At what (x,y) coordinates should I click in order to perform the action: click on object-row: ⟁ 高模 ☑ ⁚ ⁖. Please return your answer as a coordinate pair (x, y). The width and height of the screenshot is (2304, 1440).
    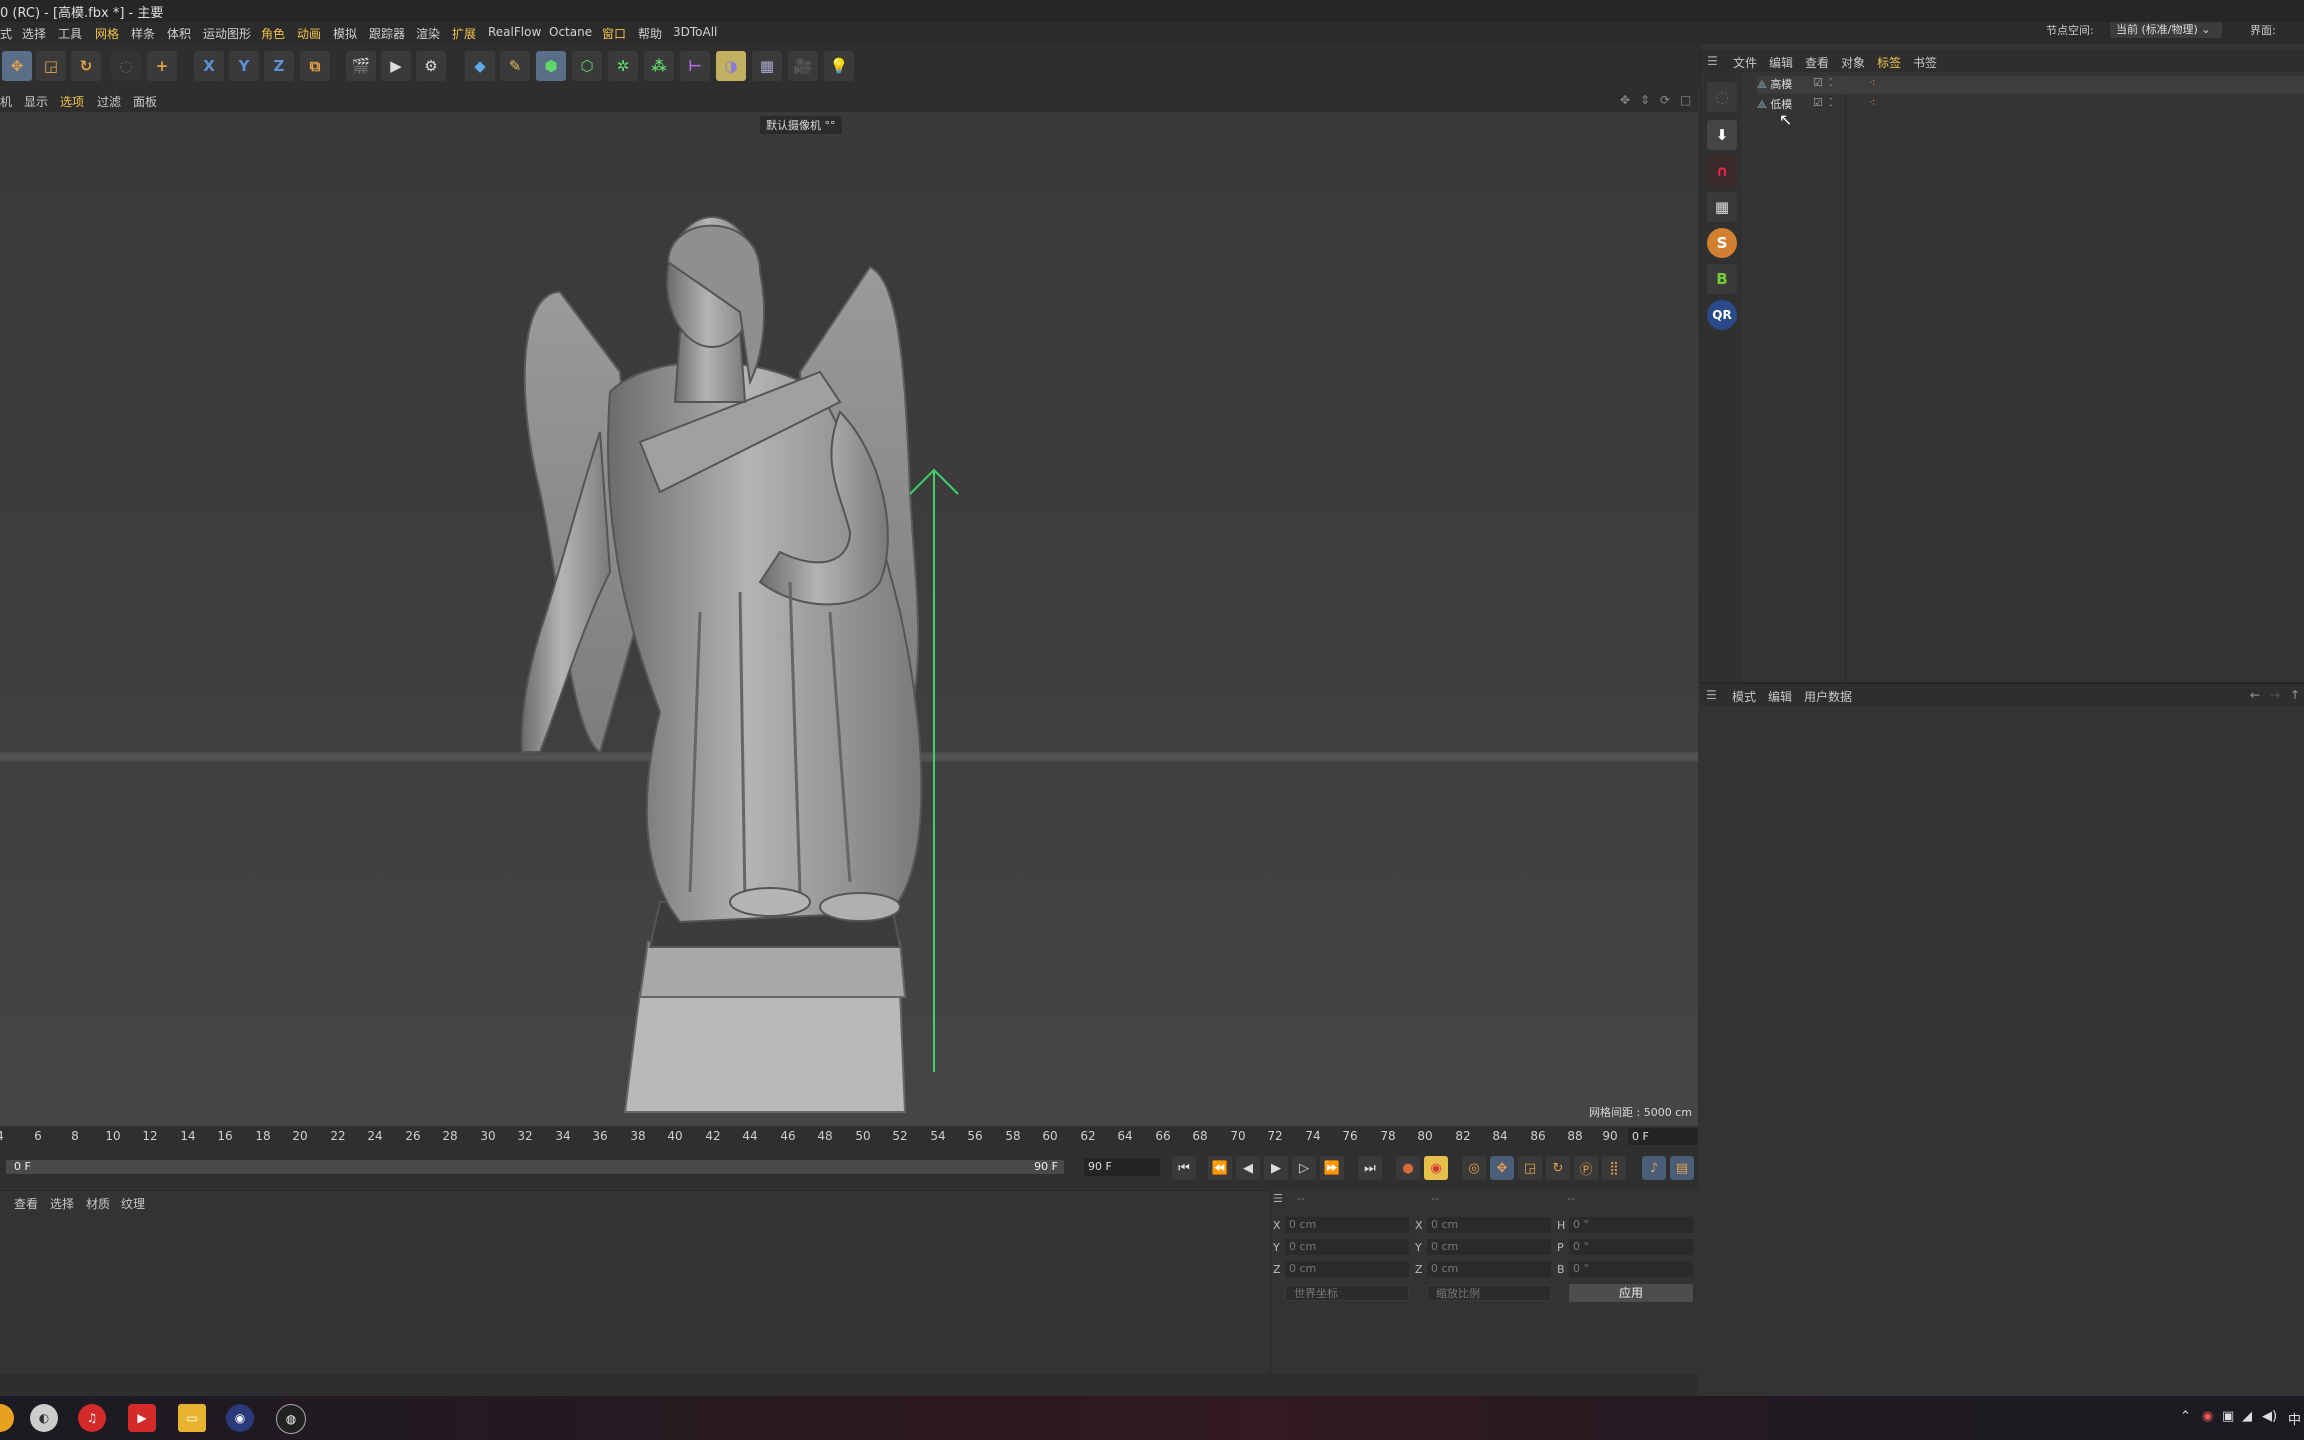
    Looking at the image, I should click on (2030, 85).